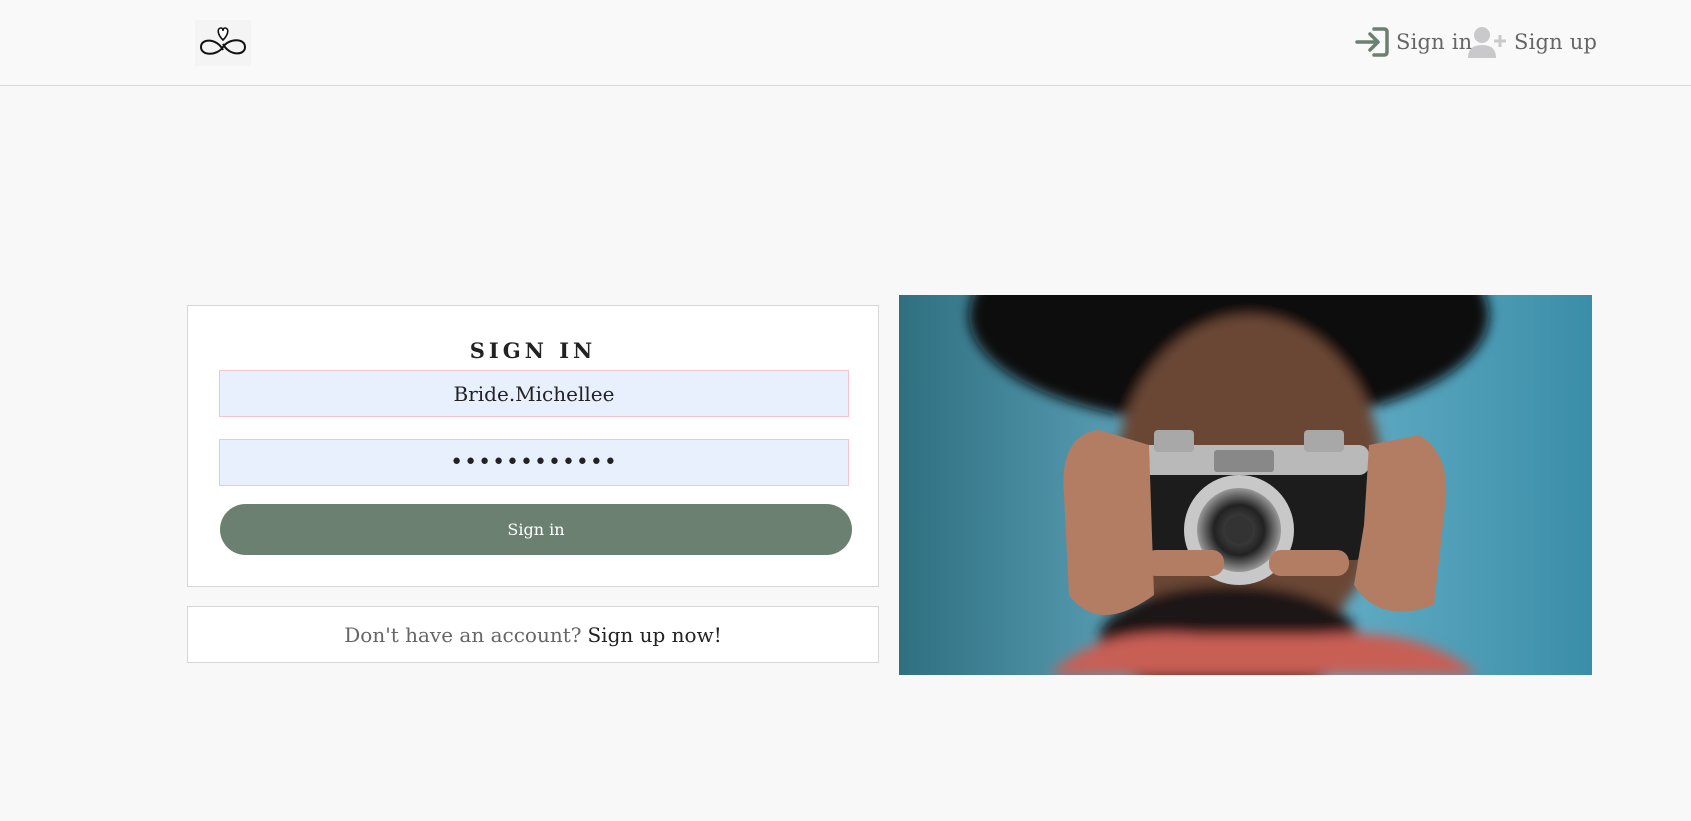  I want to click on nav-signin-label: Sign in, so click(1434, 42).